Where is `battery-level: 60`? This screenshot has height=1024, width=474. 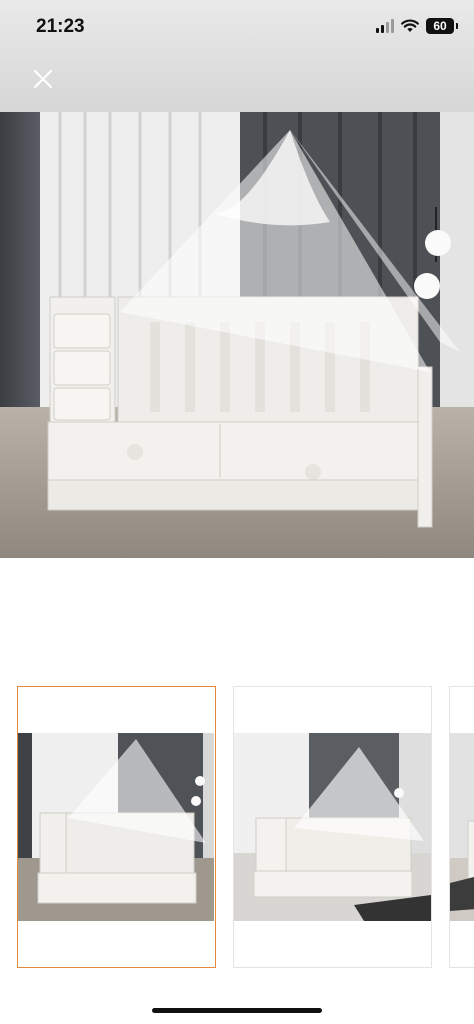 battery-level: 60 is located at coordinates (440, 26).